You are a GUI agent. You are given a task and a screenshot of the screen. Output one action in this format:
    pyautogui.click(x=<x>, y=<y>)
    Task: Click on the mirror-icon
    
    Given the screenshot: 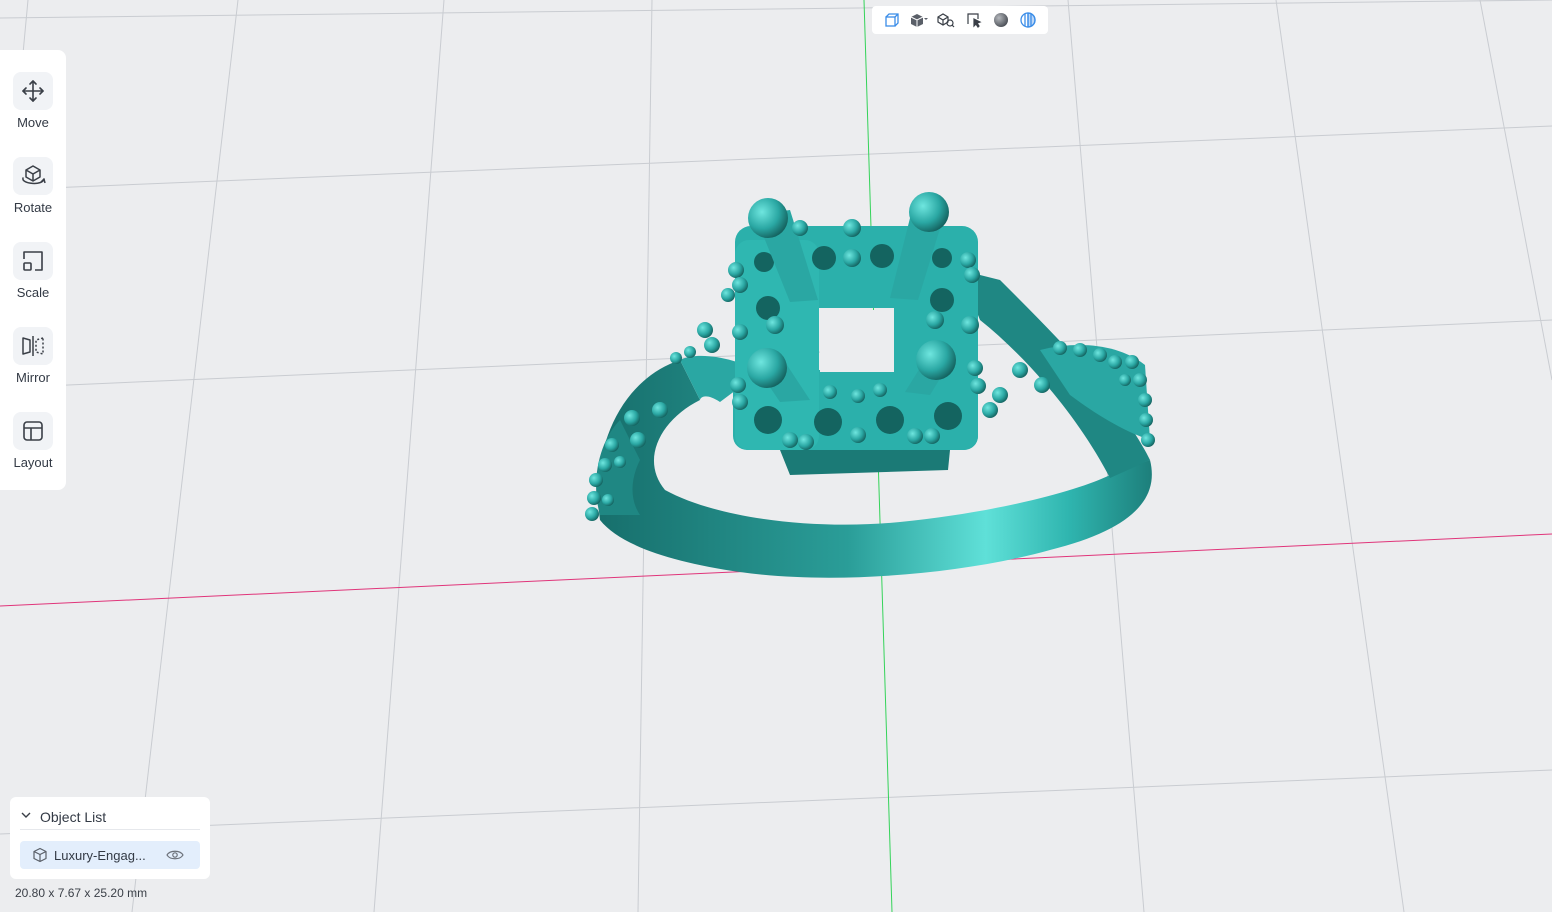 What is the action you would take?
    pyautogui.click(x=33, y=346)
    